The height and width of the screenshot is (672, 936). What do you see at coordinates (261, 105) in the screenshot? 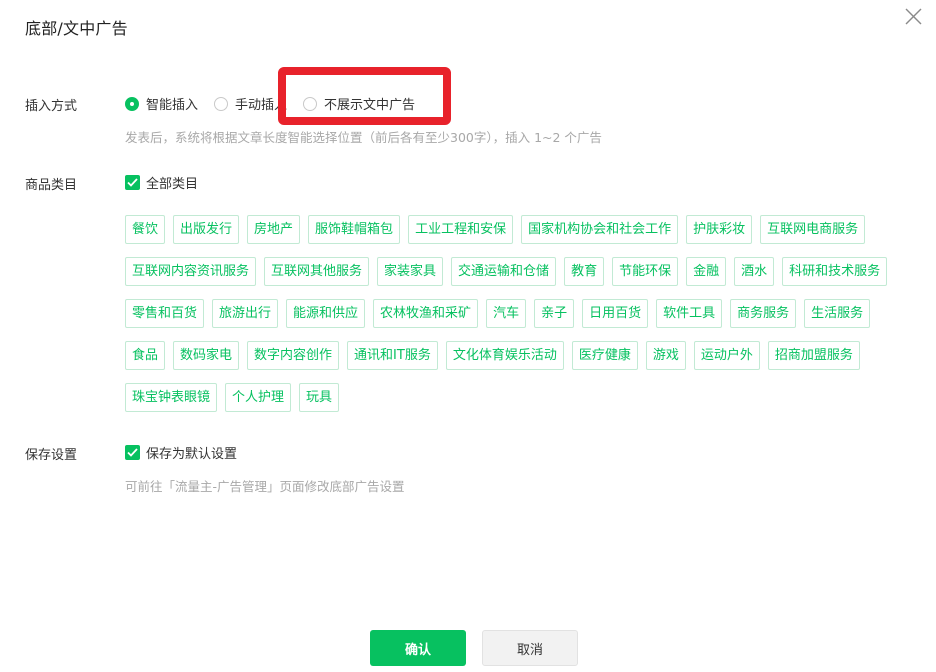
I see `radio-label: 手动插入` at bounding box center [261, 105].